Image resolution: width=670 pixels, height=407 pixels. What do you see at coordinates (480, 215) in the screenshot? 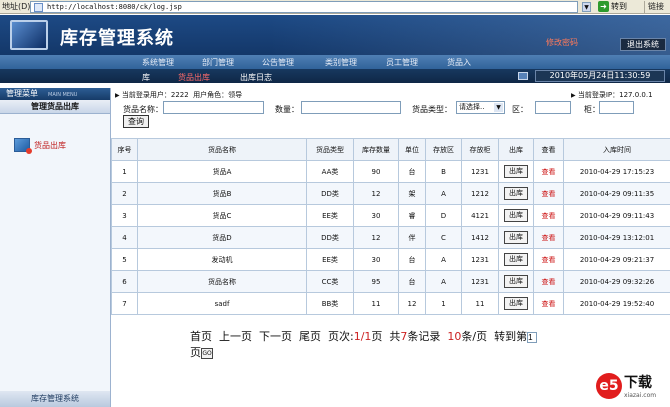
I see `table-cell: 4121` at bounding box center [480, 215].